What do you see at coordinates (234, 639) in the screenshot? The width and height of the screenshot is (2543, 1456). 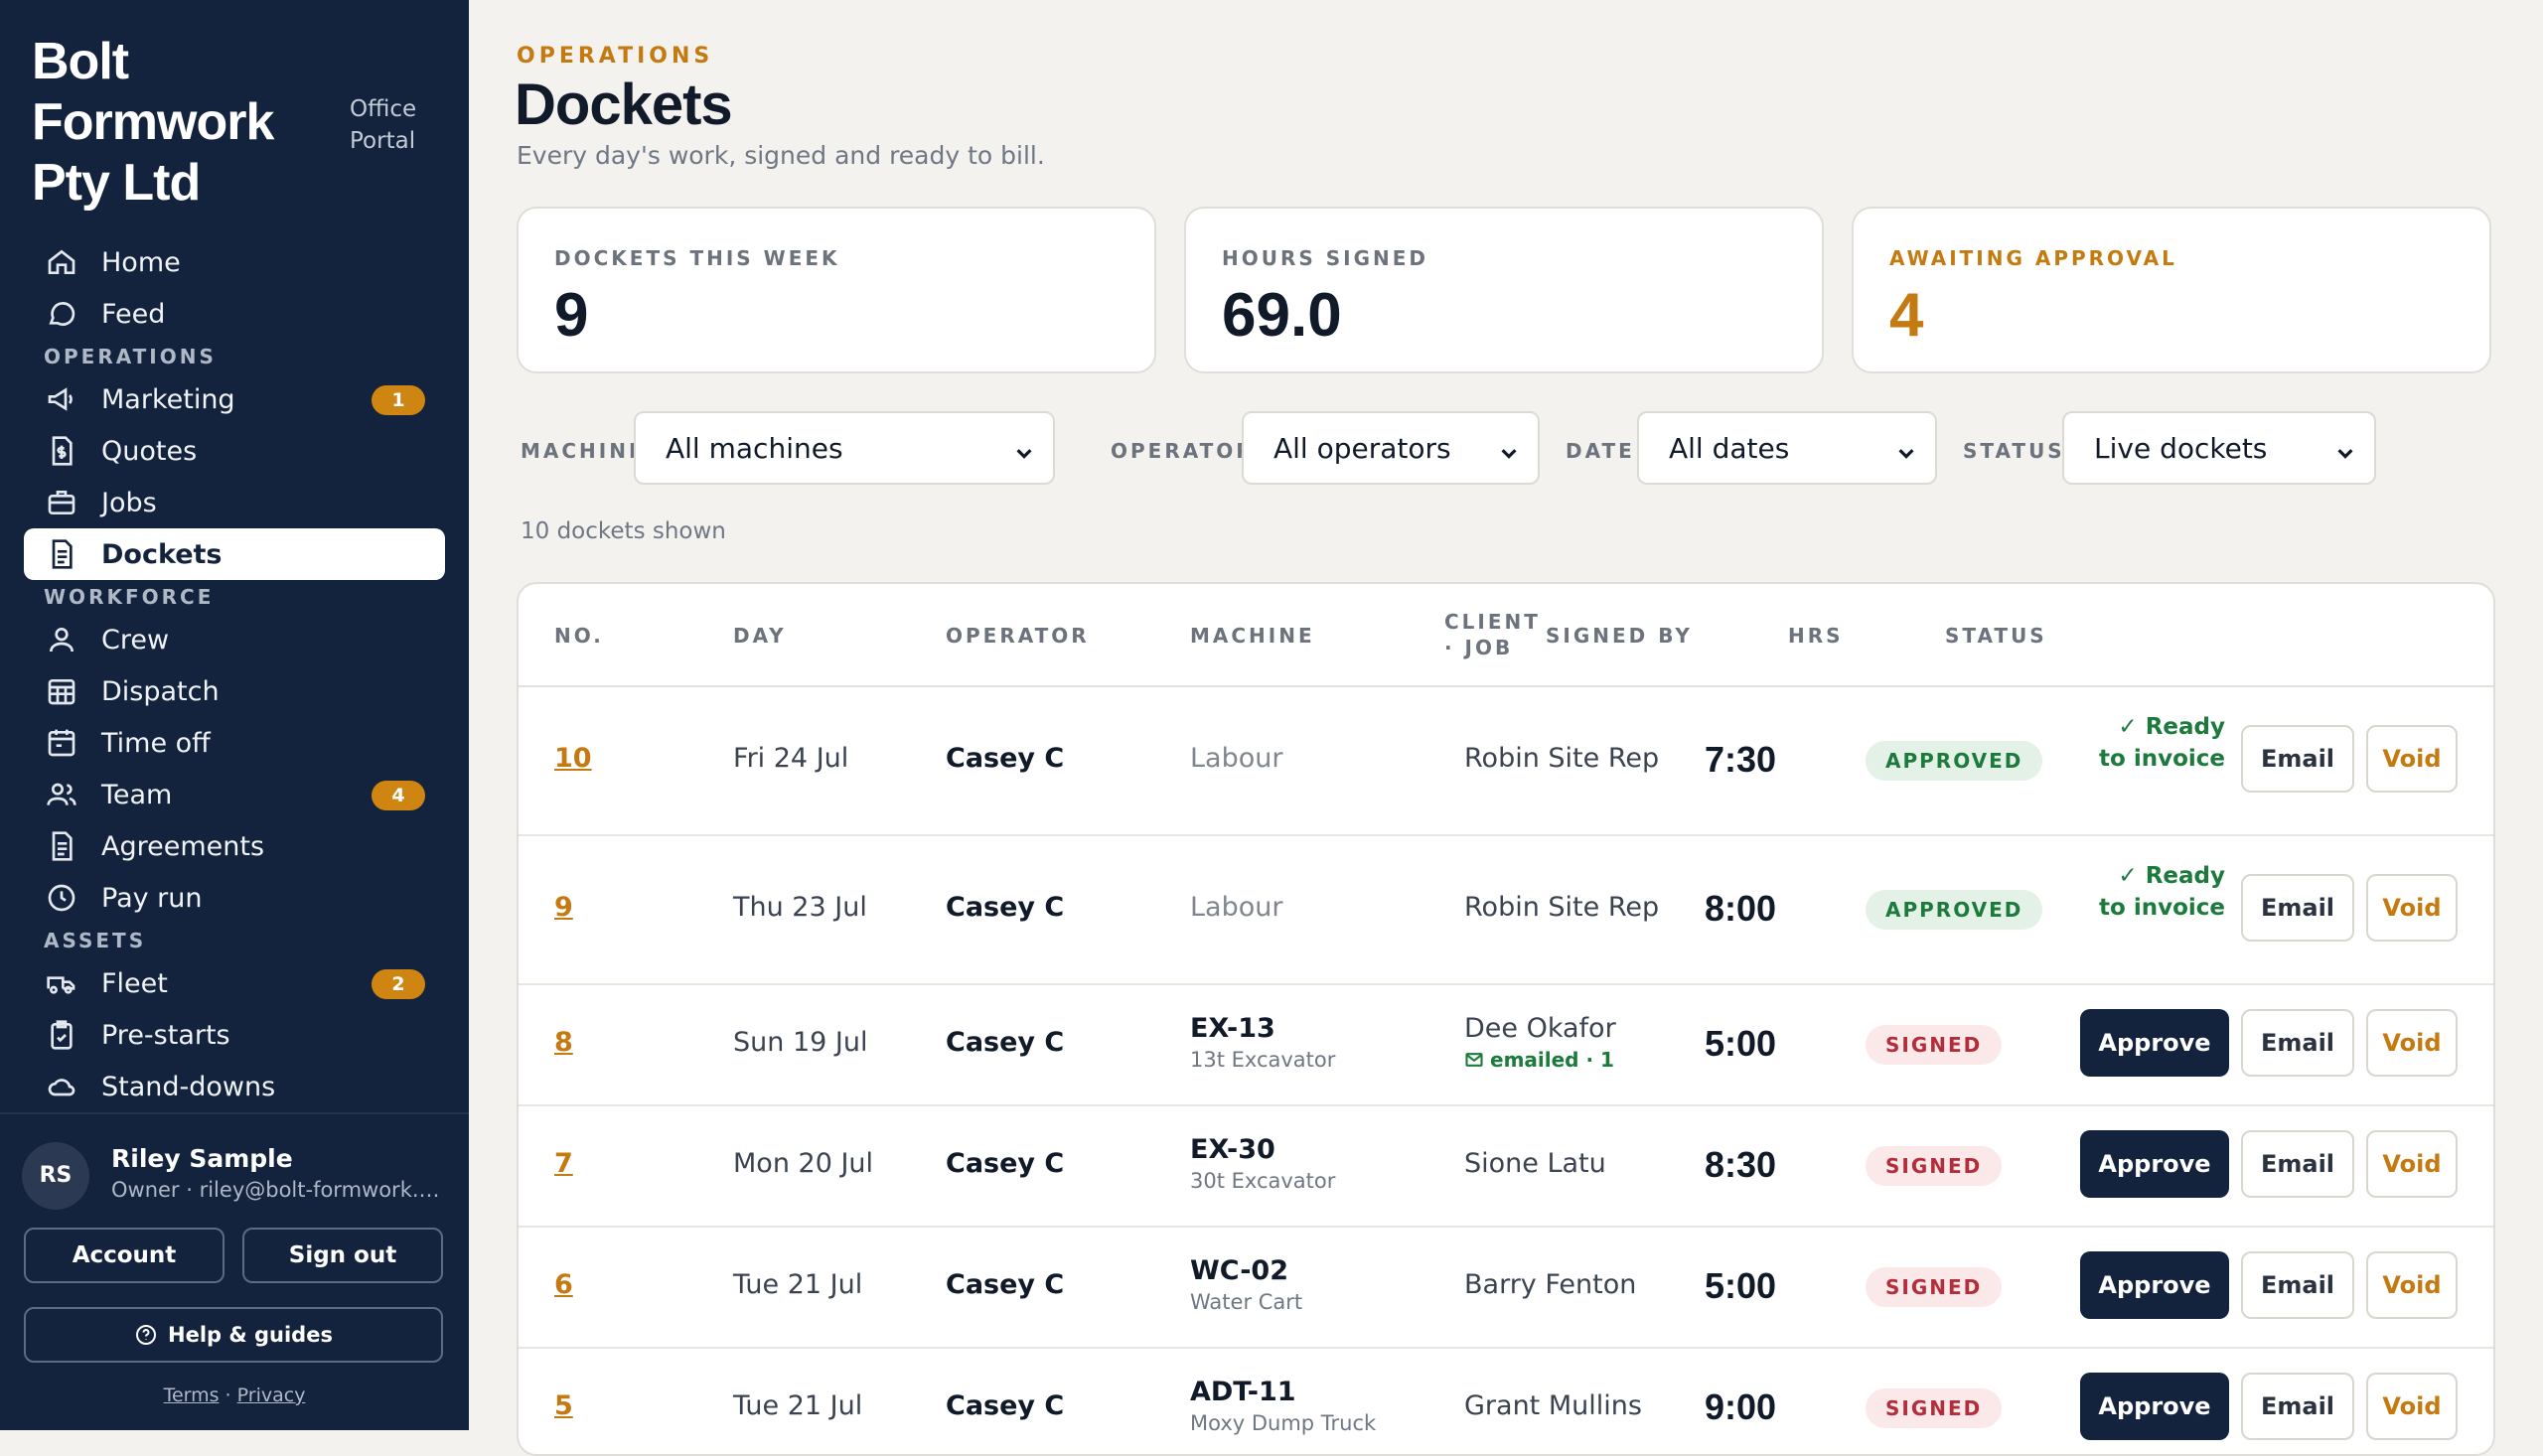 I see `sidebar-item-crew: Crew` at bounding box center [234, 639].